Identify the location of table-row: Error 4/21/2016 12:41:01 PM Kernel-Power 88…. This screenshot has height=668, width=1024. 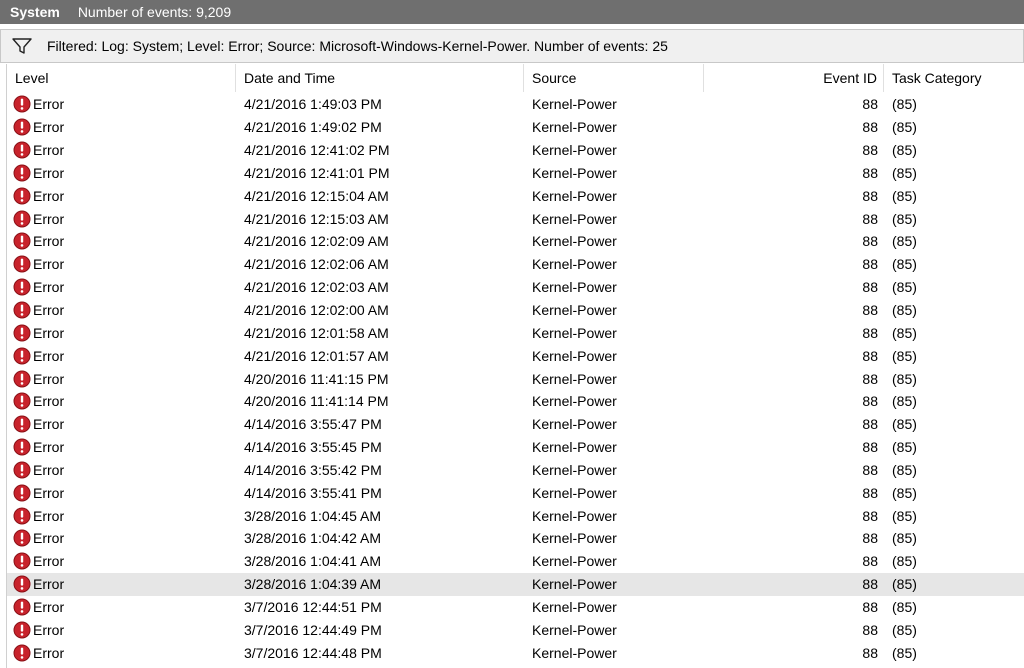
(515, 173).